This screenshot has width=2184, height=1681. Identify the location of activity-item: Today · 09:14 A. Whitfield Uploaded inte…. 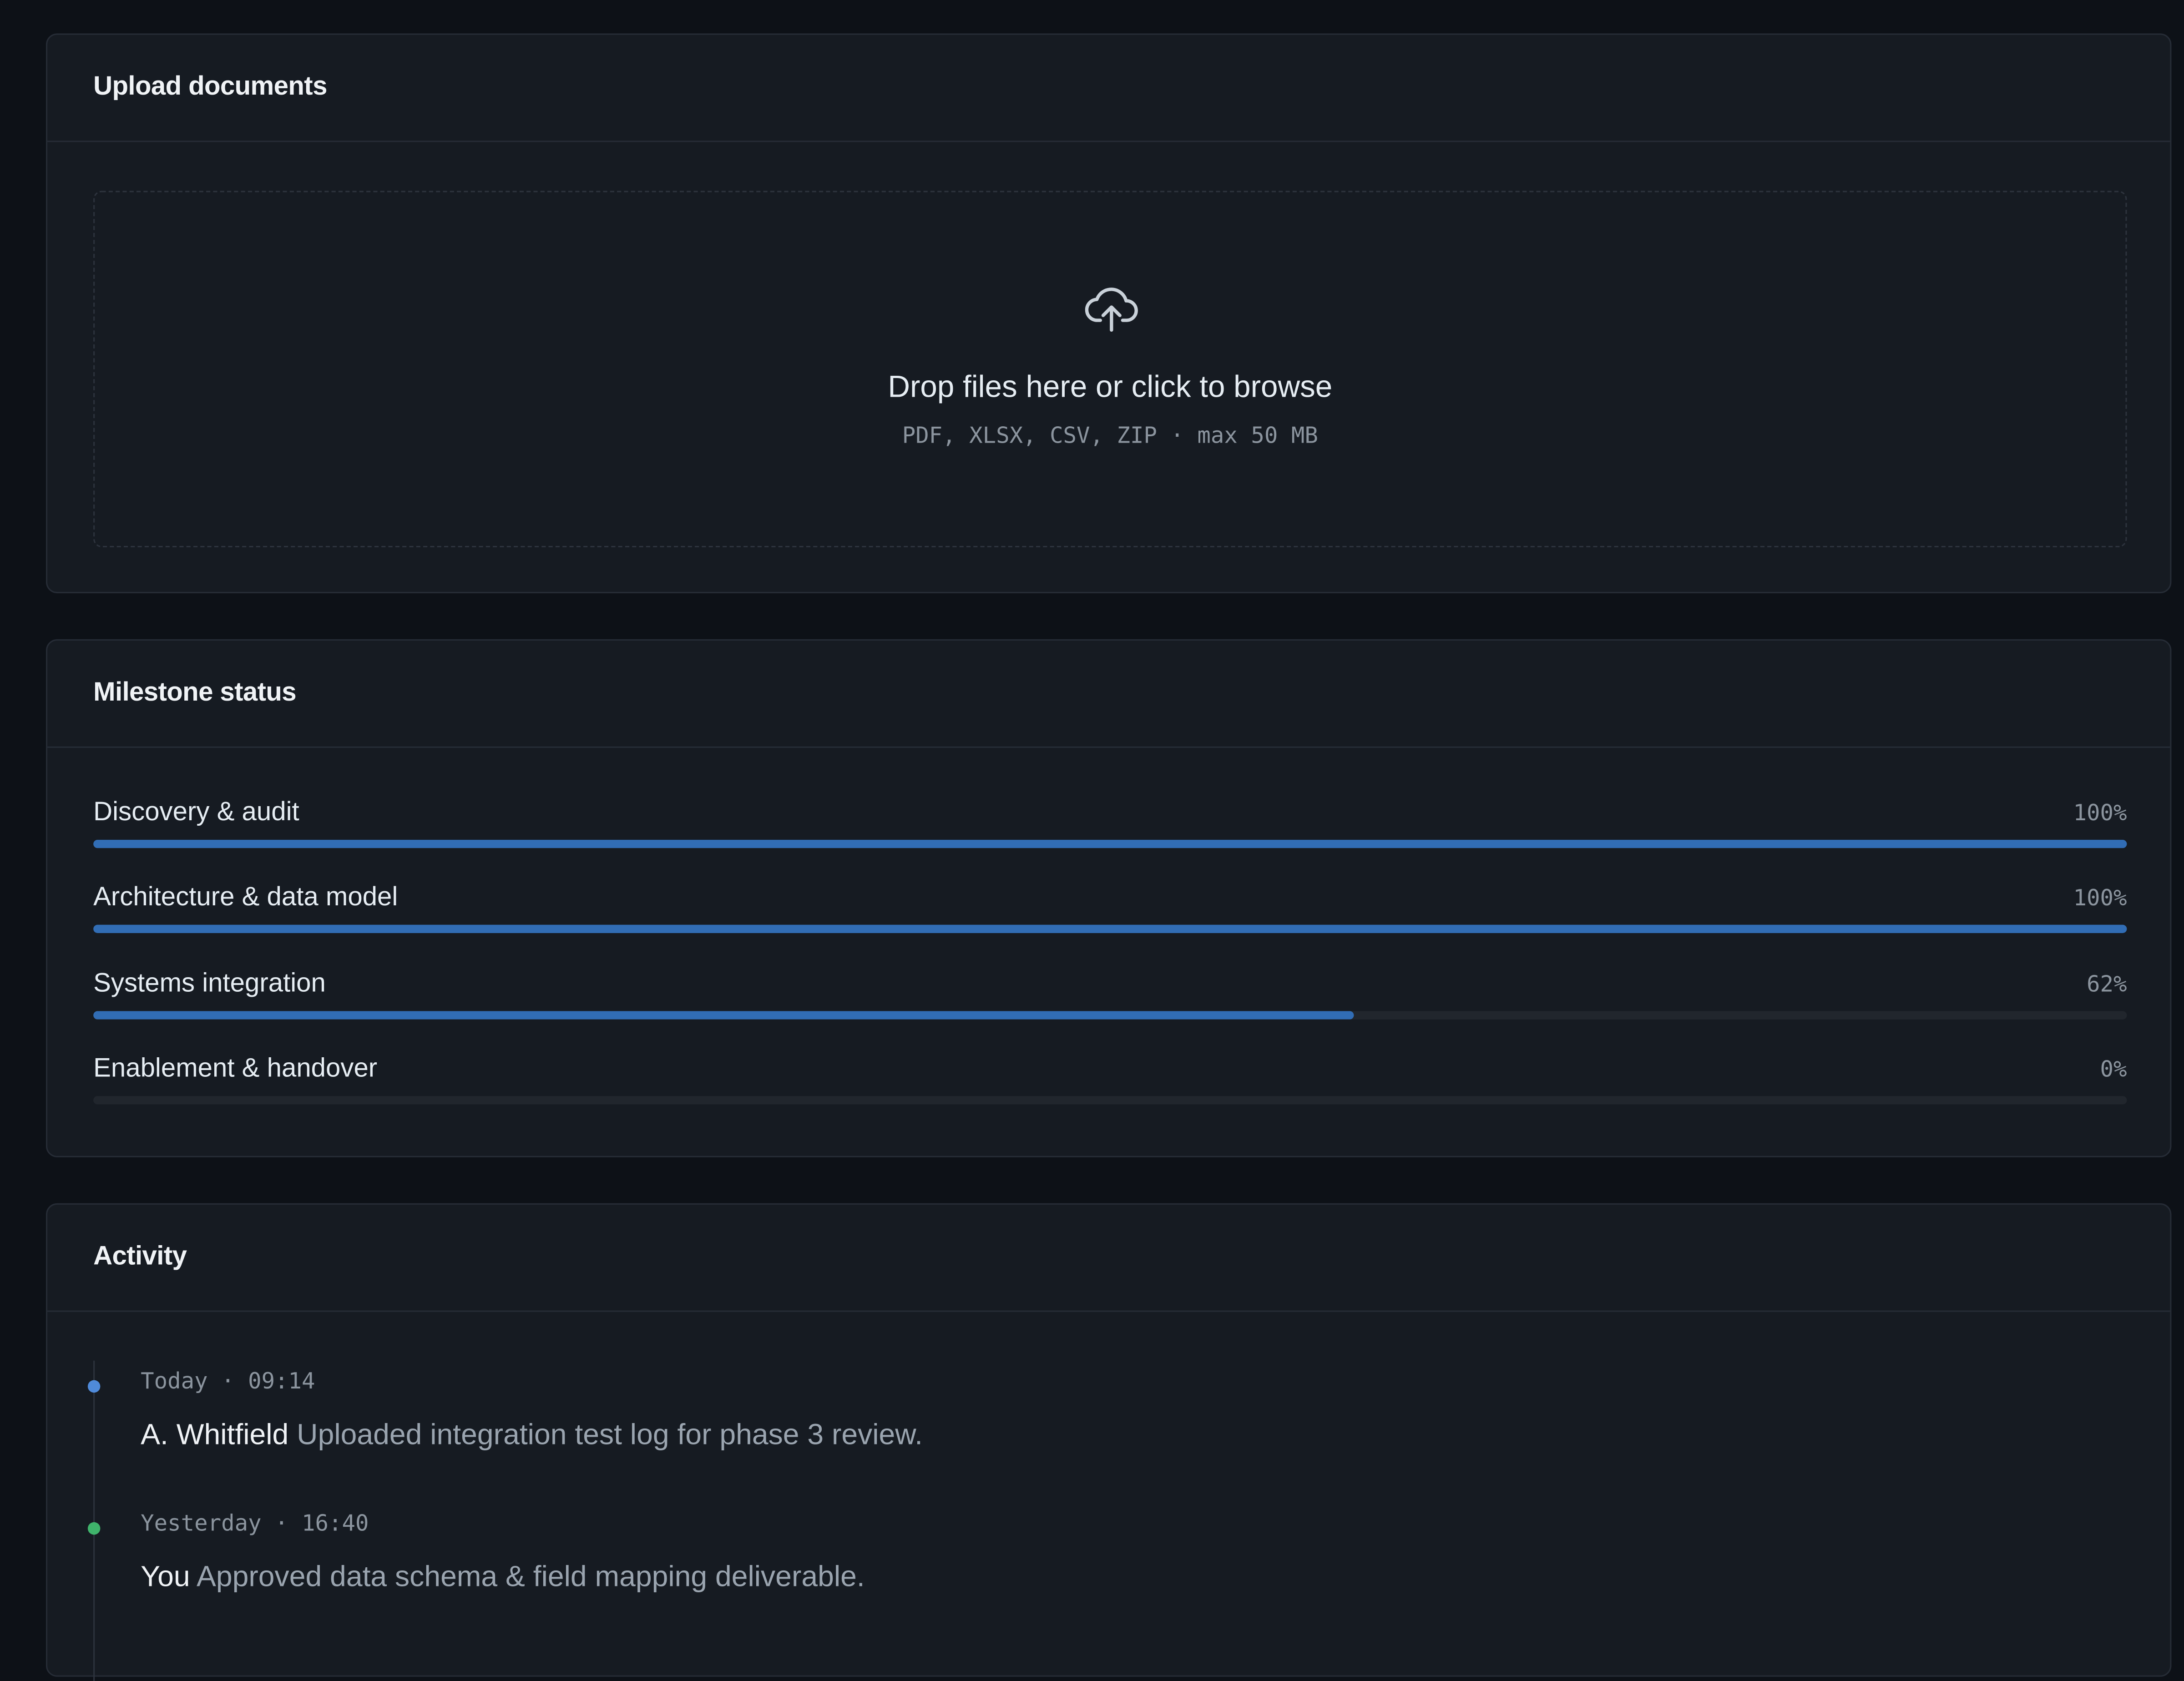
(1065, 1422).